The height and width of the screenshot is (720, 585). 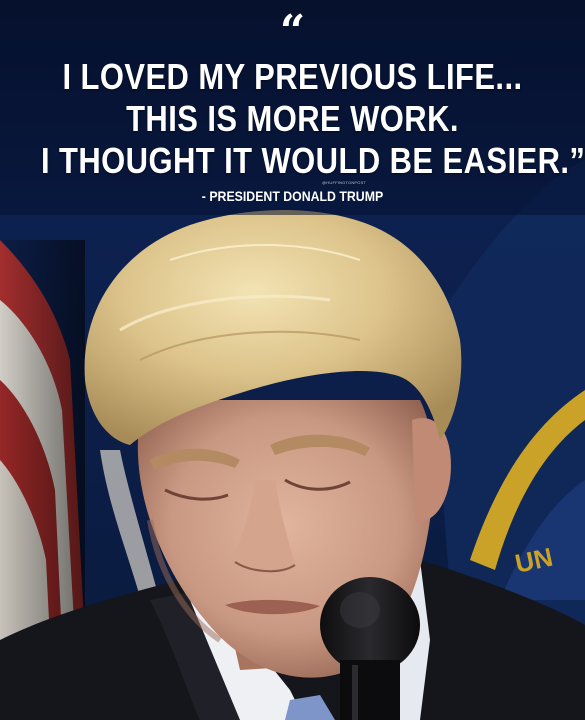 I want to click on quote-line-2: THIS IS MORE WORK., so click(x=292, y=118).